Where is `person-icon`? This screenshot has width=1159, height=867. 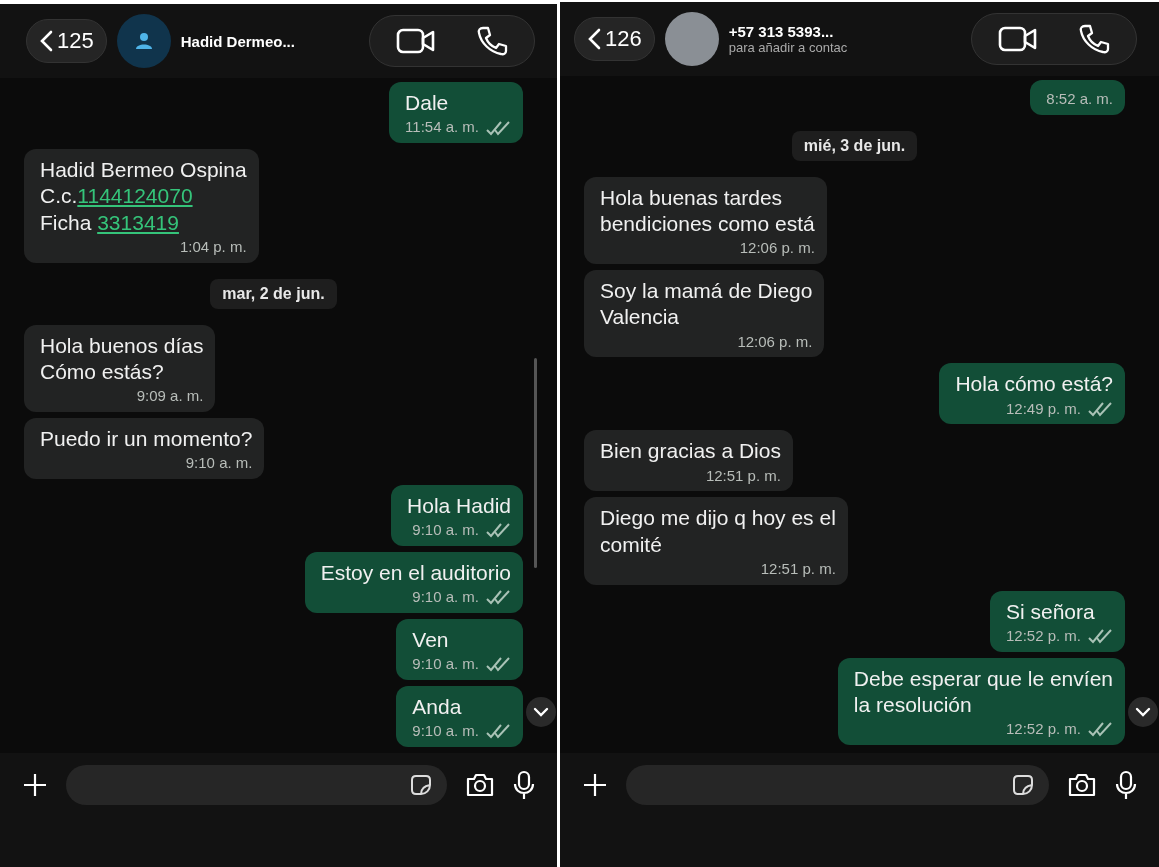 person-icon is located at coordinates (143, 41).